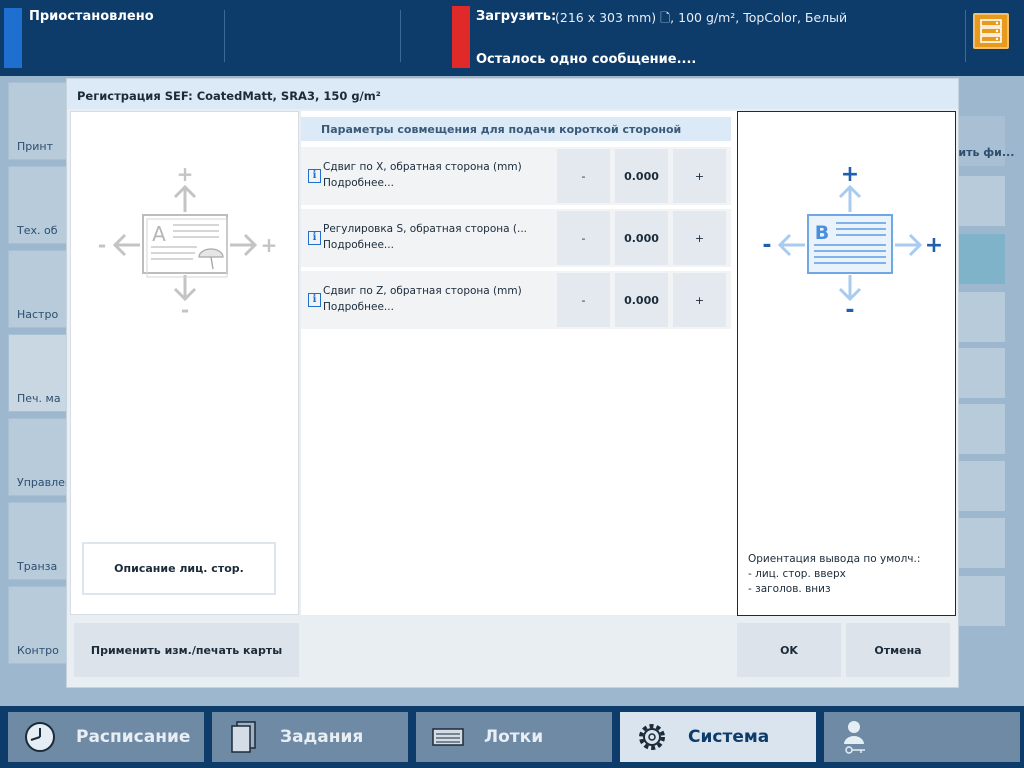  I want to click on front-plus-right: +, so click(269, 245).